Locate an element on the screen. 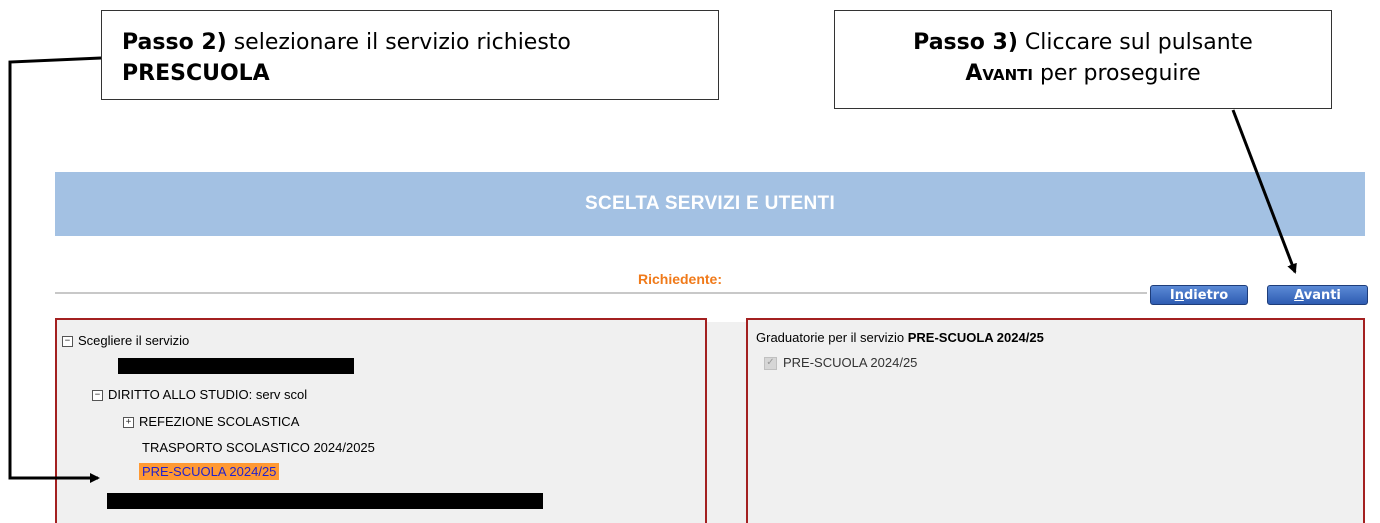  step2-text: selezionare il servizio richiesto is located at coordinates (398, 42).